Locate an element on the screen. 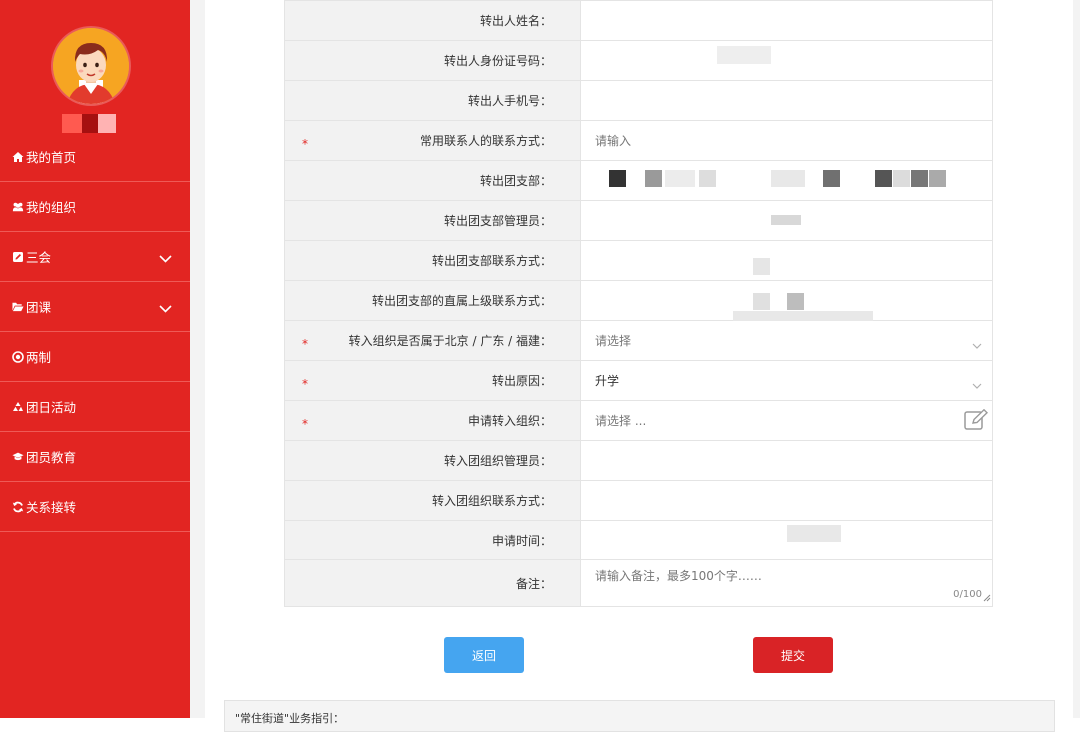 The width and height of the screenshot is (1080, 732). form-row-target-org-contact: 转入团组织联系方式： is located at coordinates (638, 500).